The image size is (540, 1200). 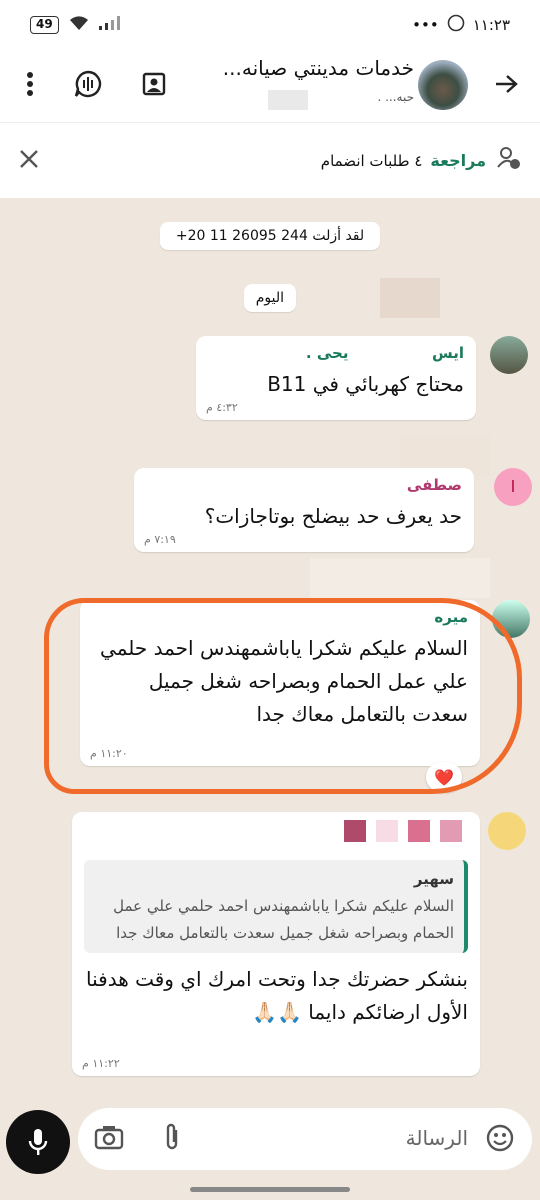 I want to click on message-bubble: صطفى حد يعرف حد بيضلح بوتاجازات؟ ٧:١٩ م, so click(x=304, y=510).